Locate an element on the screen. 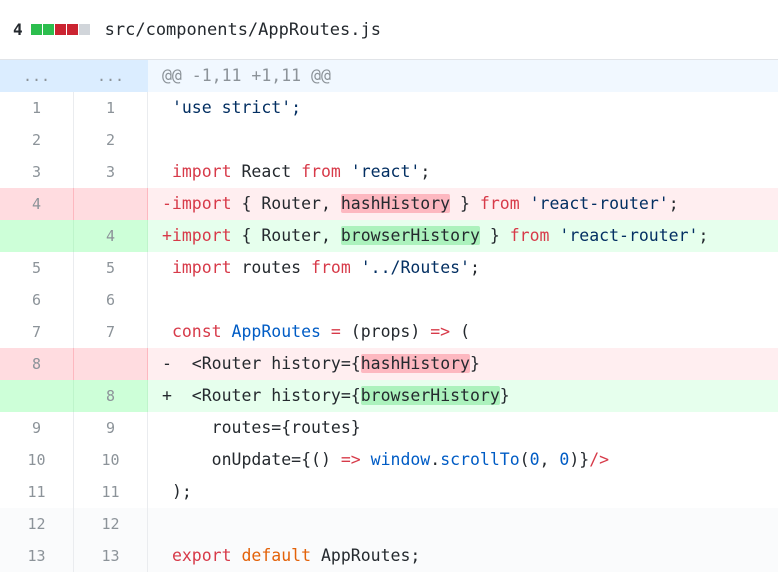 The image size is (778, 580). code-content: import routes from '../Routes'; is located at coordinates (463, 268).